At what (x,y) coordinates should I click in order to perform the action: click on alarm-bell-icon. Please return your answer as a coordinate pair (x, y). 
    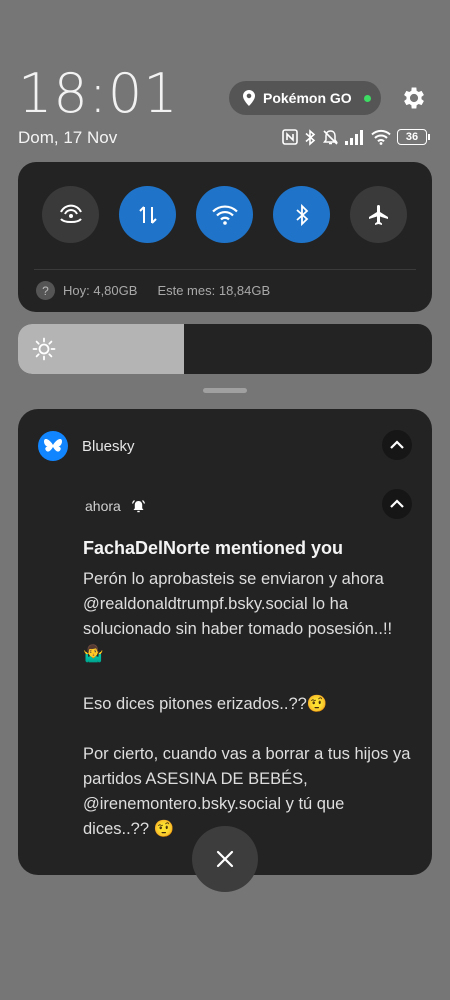
    Looking at the image, I should click on (138, 505).